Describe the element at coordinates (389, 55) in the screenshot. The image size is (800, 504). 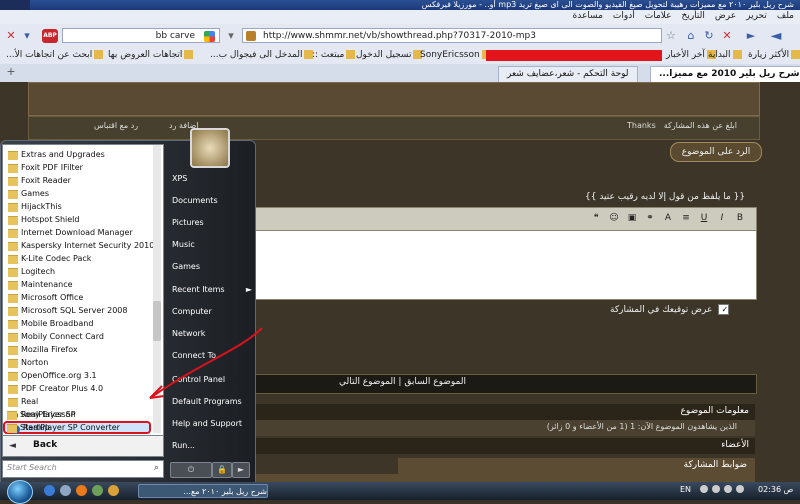
I see `bookmark-5: تسجيل الدخول` at that location.